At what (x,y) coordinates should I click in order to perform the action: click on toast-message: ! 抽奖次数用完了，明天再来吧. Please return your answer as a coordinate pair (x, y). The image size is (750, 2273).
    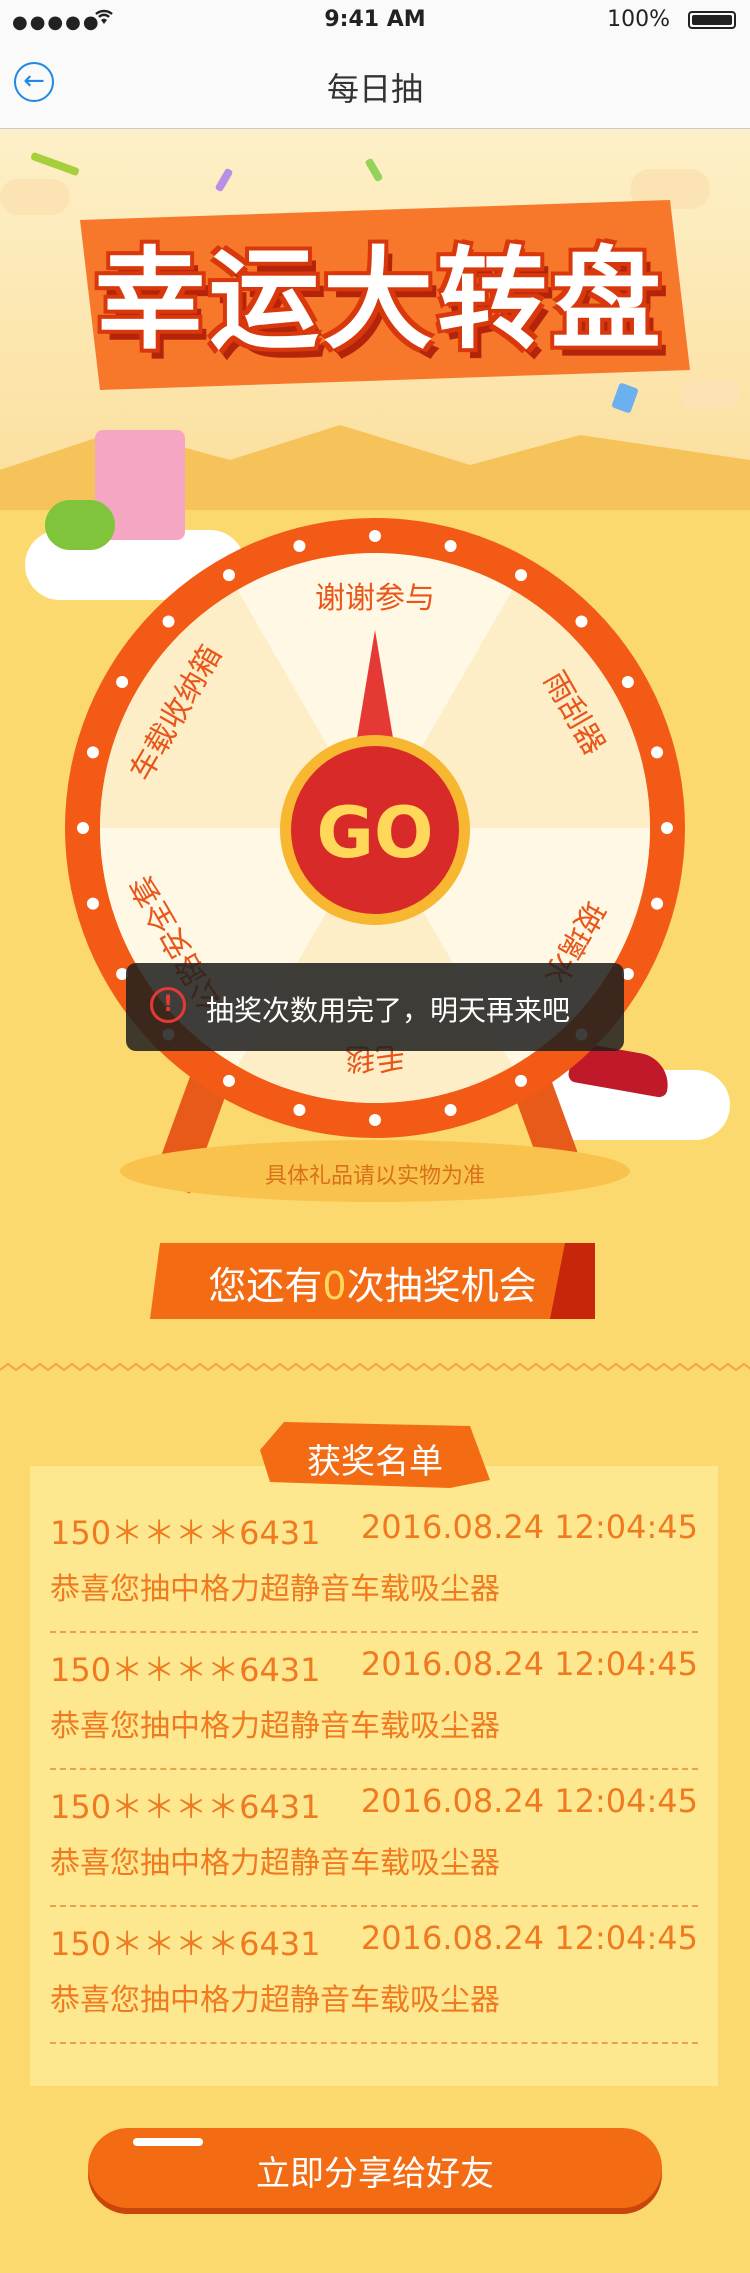
    Looking at the image, I should click on (375, 1007).